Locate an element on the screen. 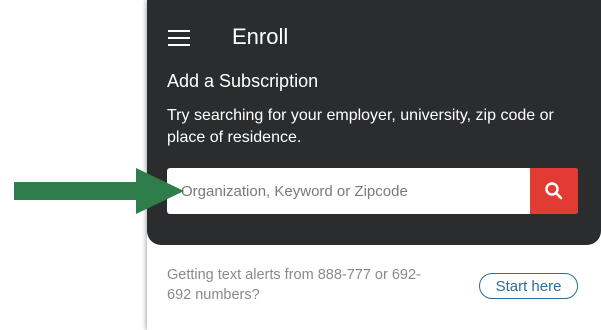 This screenshot has height=330, width=601. search-icon is located at coordinates (554, 191).